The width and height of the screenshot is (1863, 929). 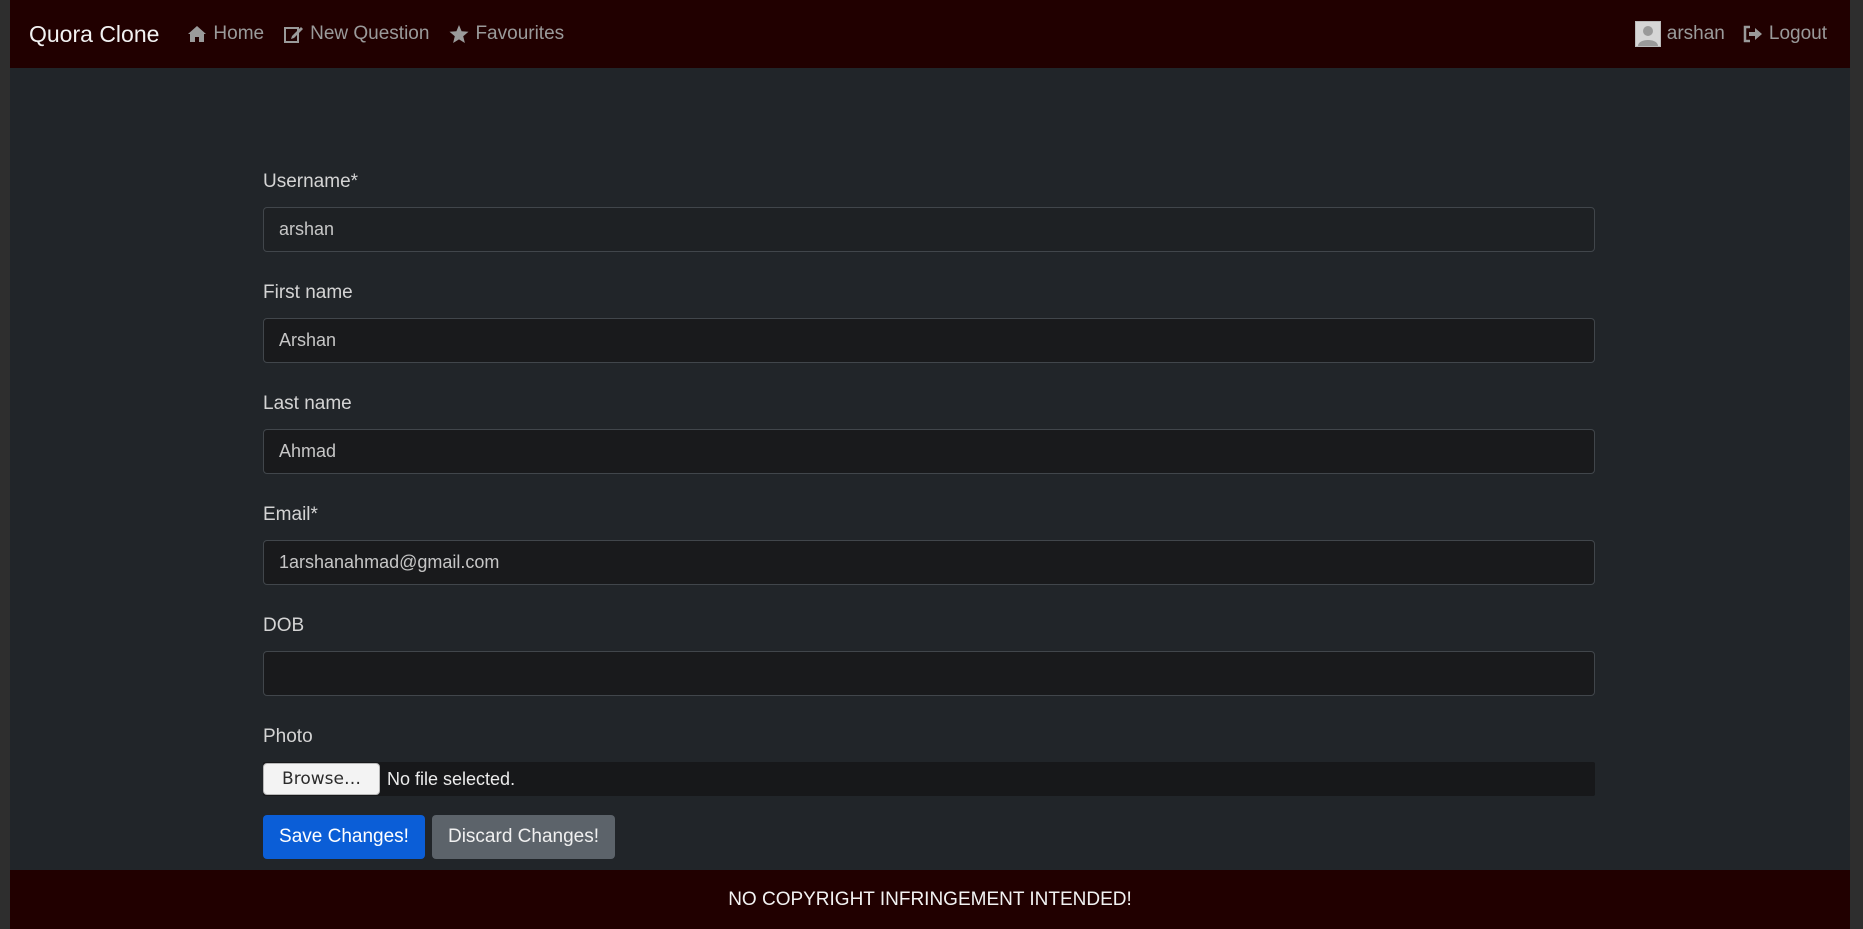 What do you see at coordinates (1696, 34) in the screenshot?
I see `nav-user-link: arshan` at bounding box center [1696, 34].